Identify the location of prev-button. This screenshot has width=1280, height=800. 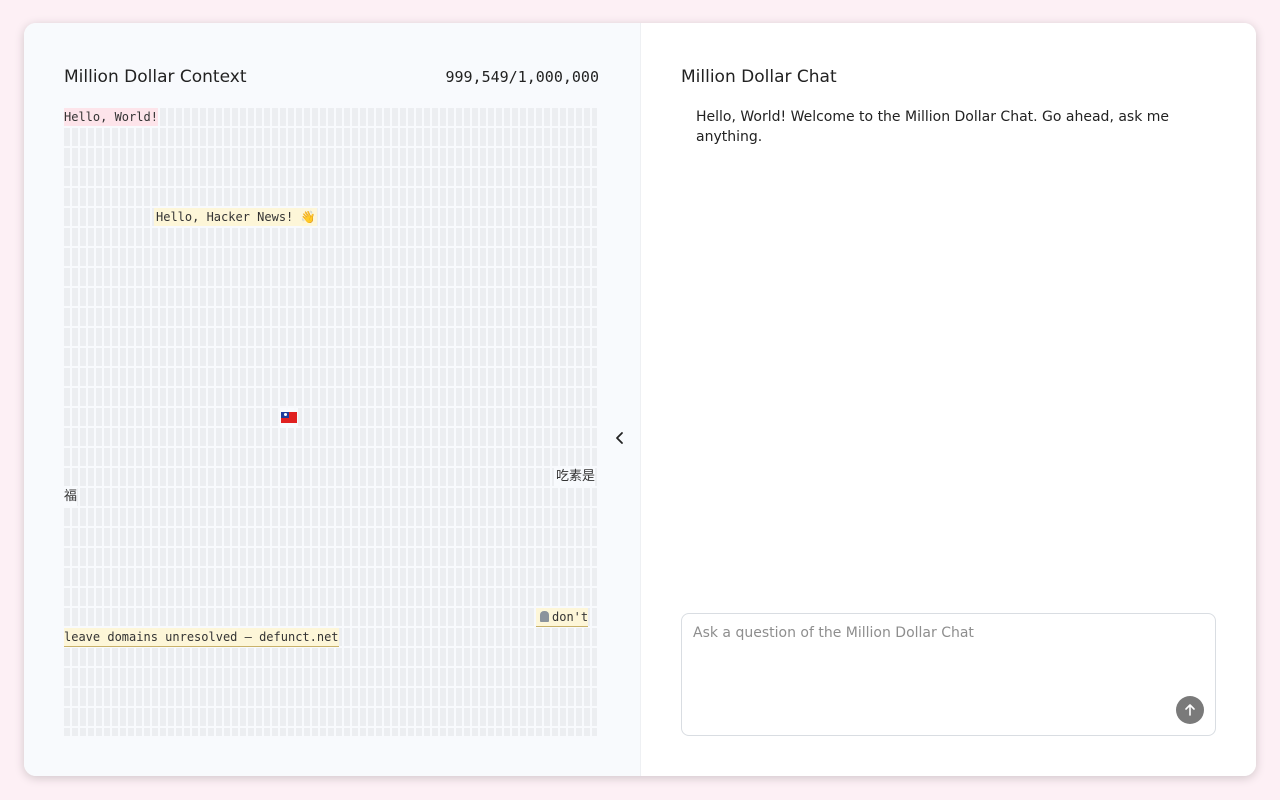
(620, 438).